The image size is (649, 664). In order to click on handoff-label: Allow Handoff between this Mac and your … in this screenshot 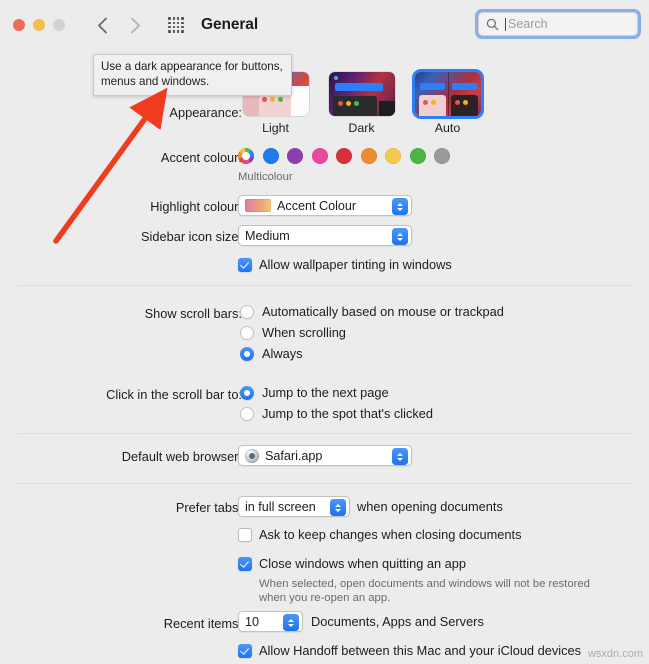, I will do `click(420, 650)`.